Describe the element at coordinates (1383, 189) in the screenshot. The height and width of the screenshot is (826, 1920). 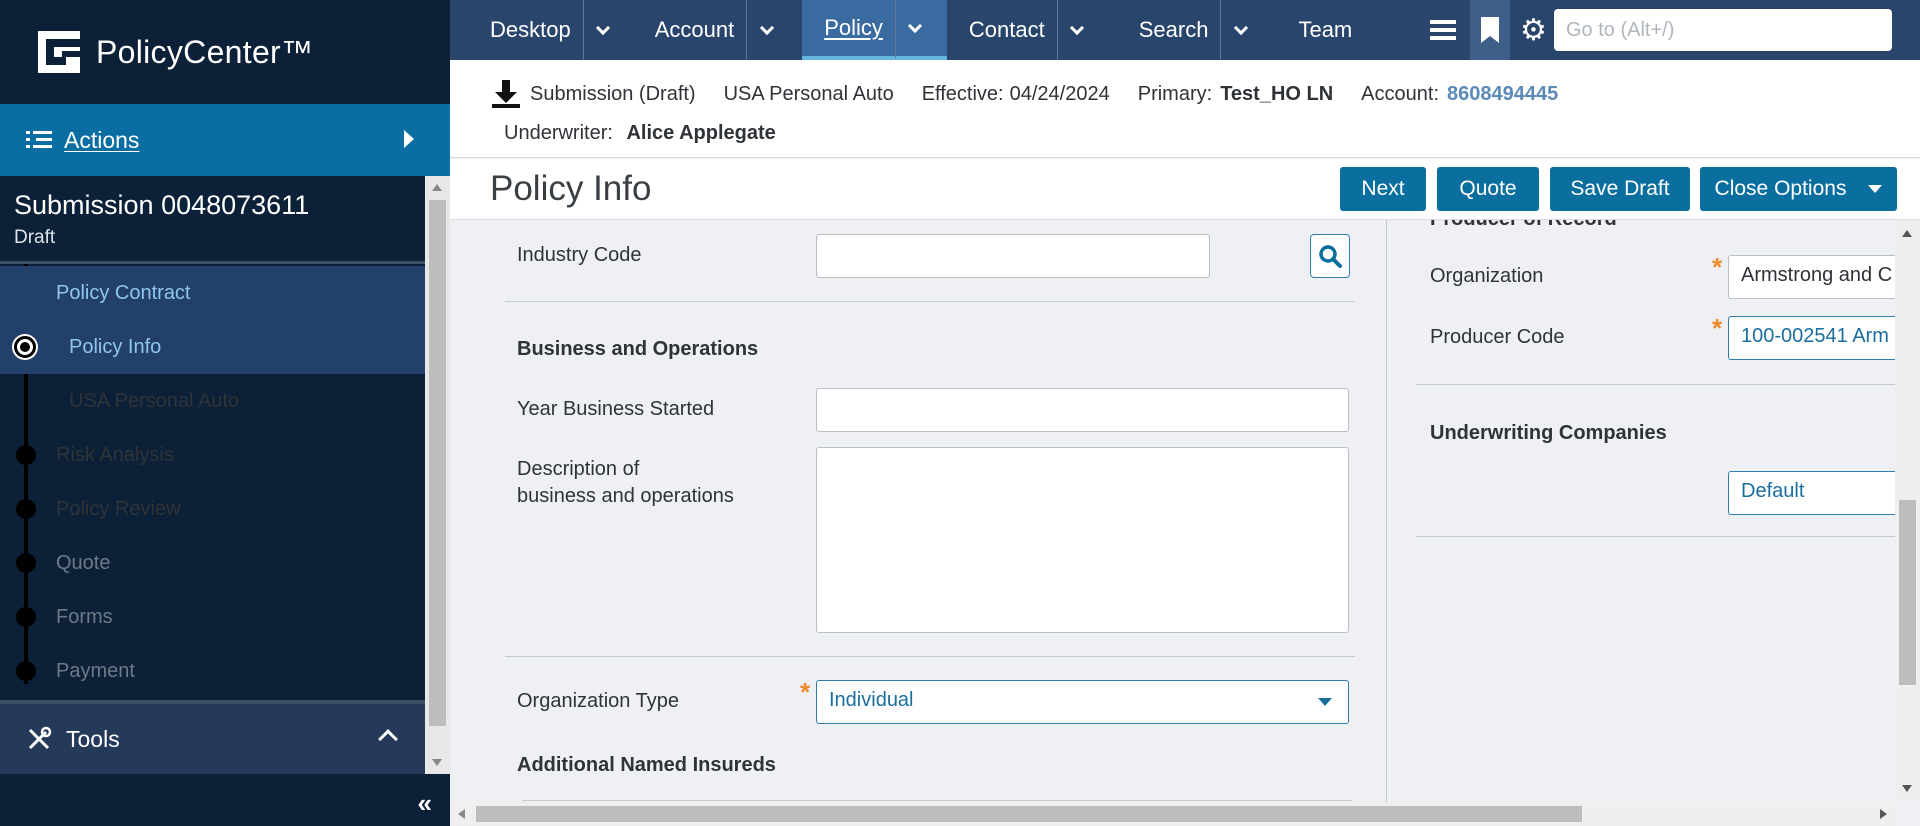
I see `next-button: Next` at that location.